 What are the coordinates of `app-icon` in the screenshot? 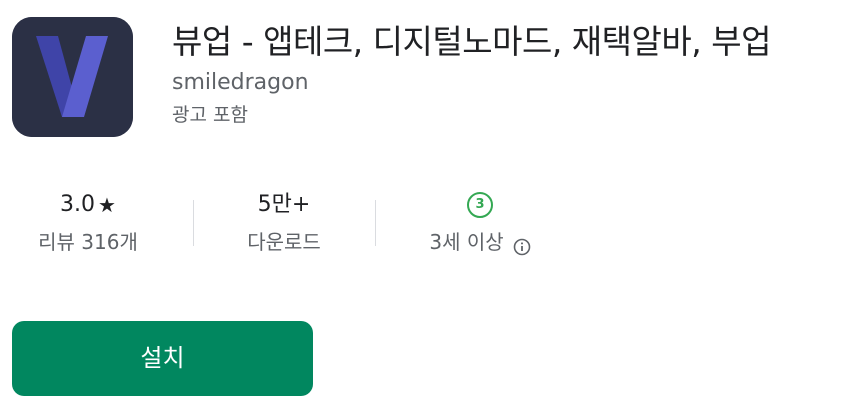 It's located at (72, 77).